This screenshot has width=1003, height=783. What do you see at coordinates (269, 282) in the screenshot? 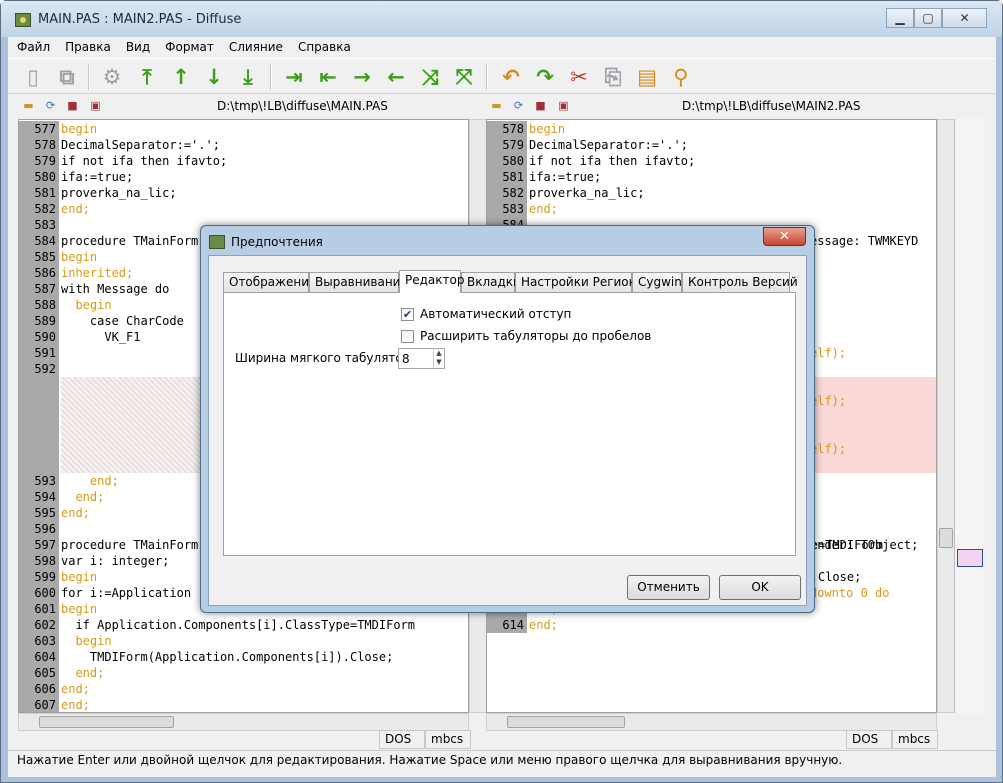
I see `tab-display: Отображение` at bounding box center [269, 282].